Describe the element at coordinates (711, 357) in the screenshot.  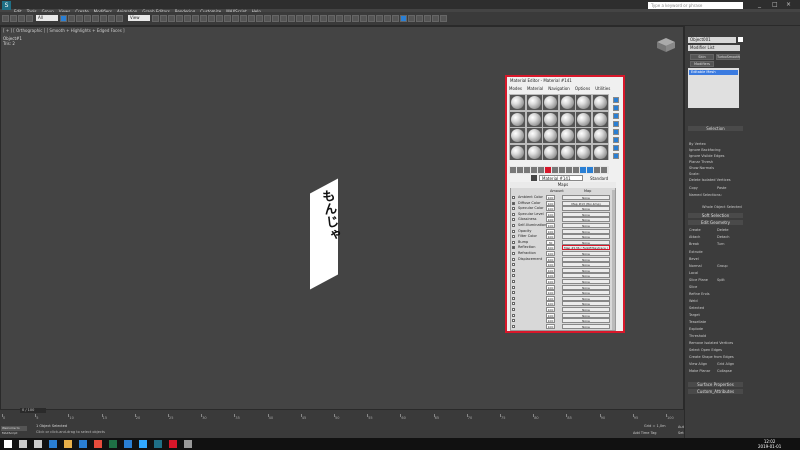
I see `create-shape-button: Create Shape from Edges` at that location.